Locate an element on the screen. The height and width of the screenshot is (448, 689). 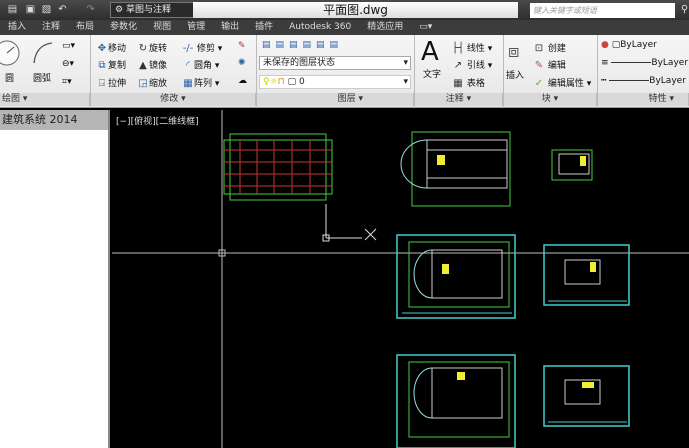
draw-panel-label: 绘图 ▾ is located at coordinates (45, 99).